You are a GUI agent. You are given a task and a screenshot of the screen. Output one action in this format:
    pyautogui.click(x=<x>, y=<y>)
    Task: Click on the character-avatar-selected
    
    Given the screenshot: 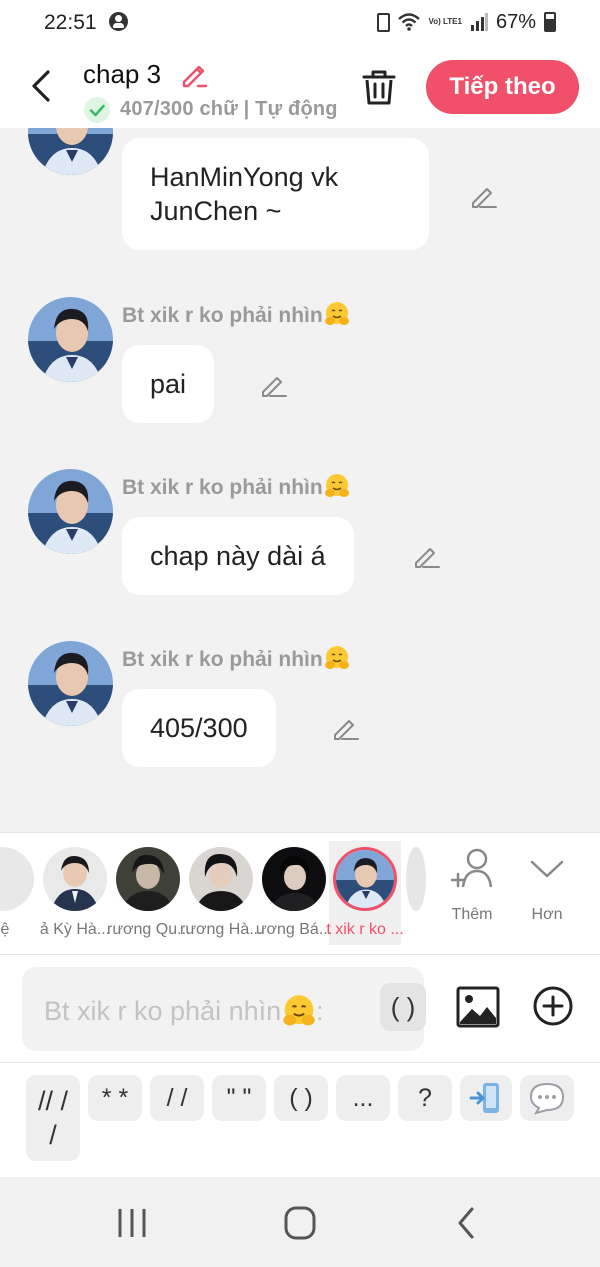 What is the action you would take?
    pyautogui.click(x=365, y=879)
    